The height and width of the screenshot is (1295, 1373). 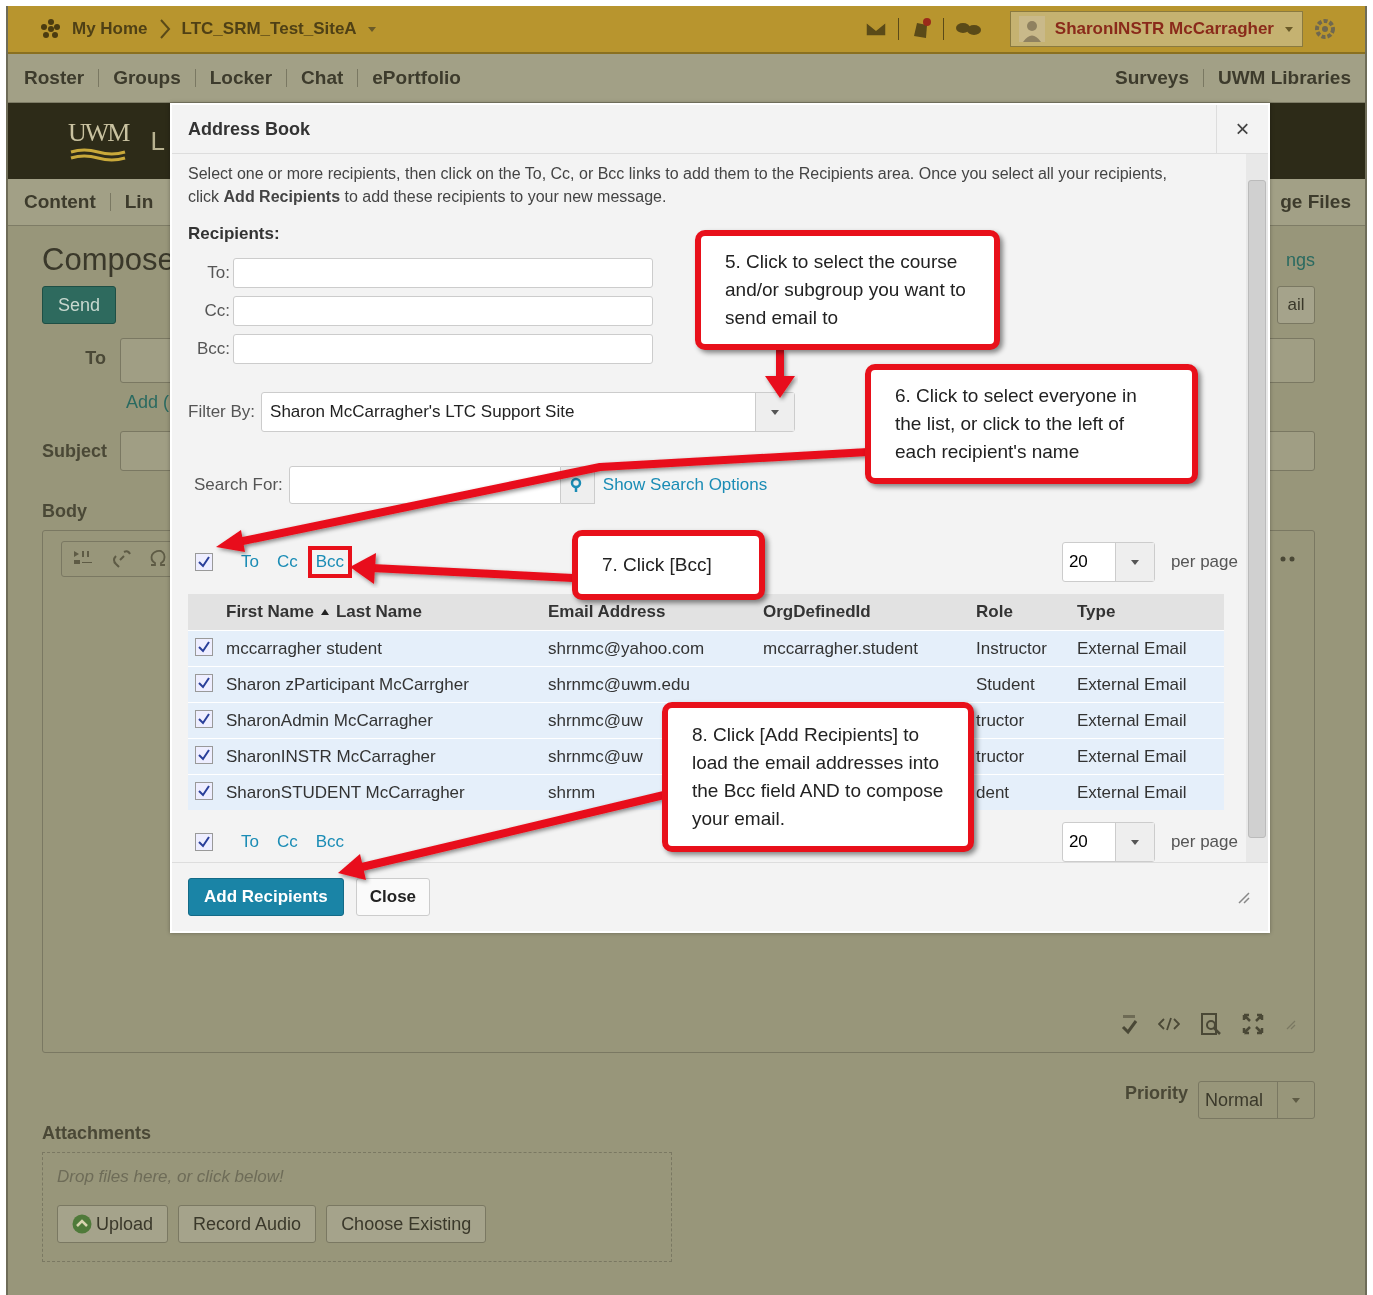 What do you see at coordinates (619, 684) in the screenshot?
I see `table-cell: shrnmc@uwm.edu` at bounding box center [619, 684].